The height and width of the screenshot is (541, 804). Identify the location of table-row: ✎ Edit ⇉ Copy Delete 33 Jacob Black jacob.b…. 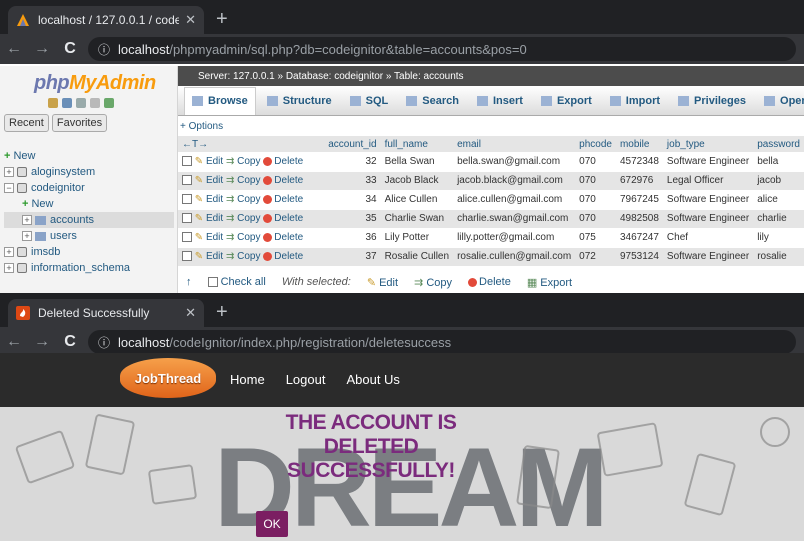
(491, 181).